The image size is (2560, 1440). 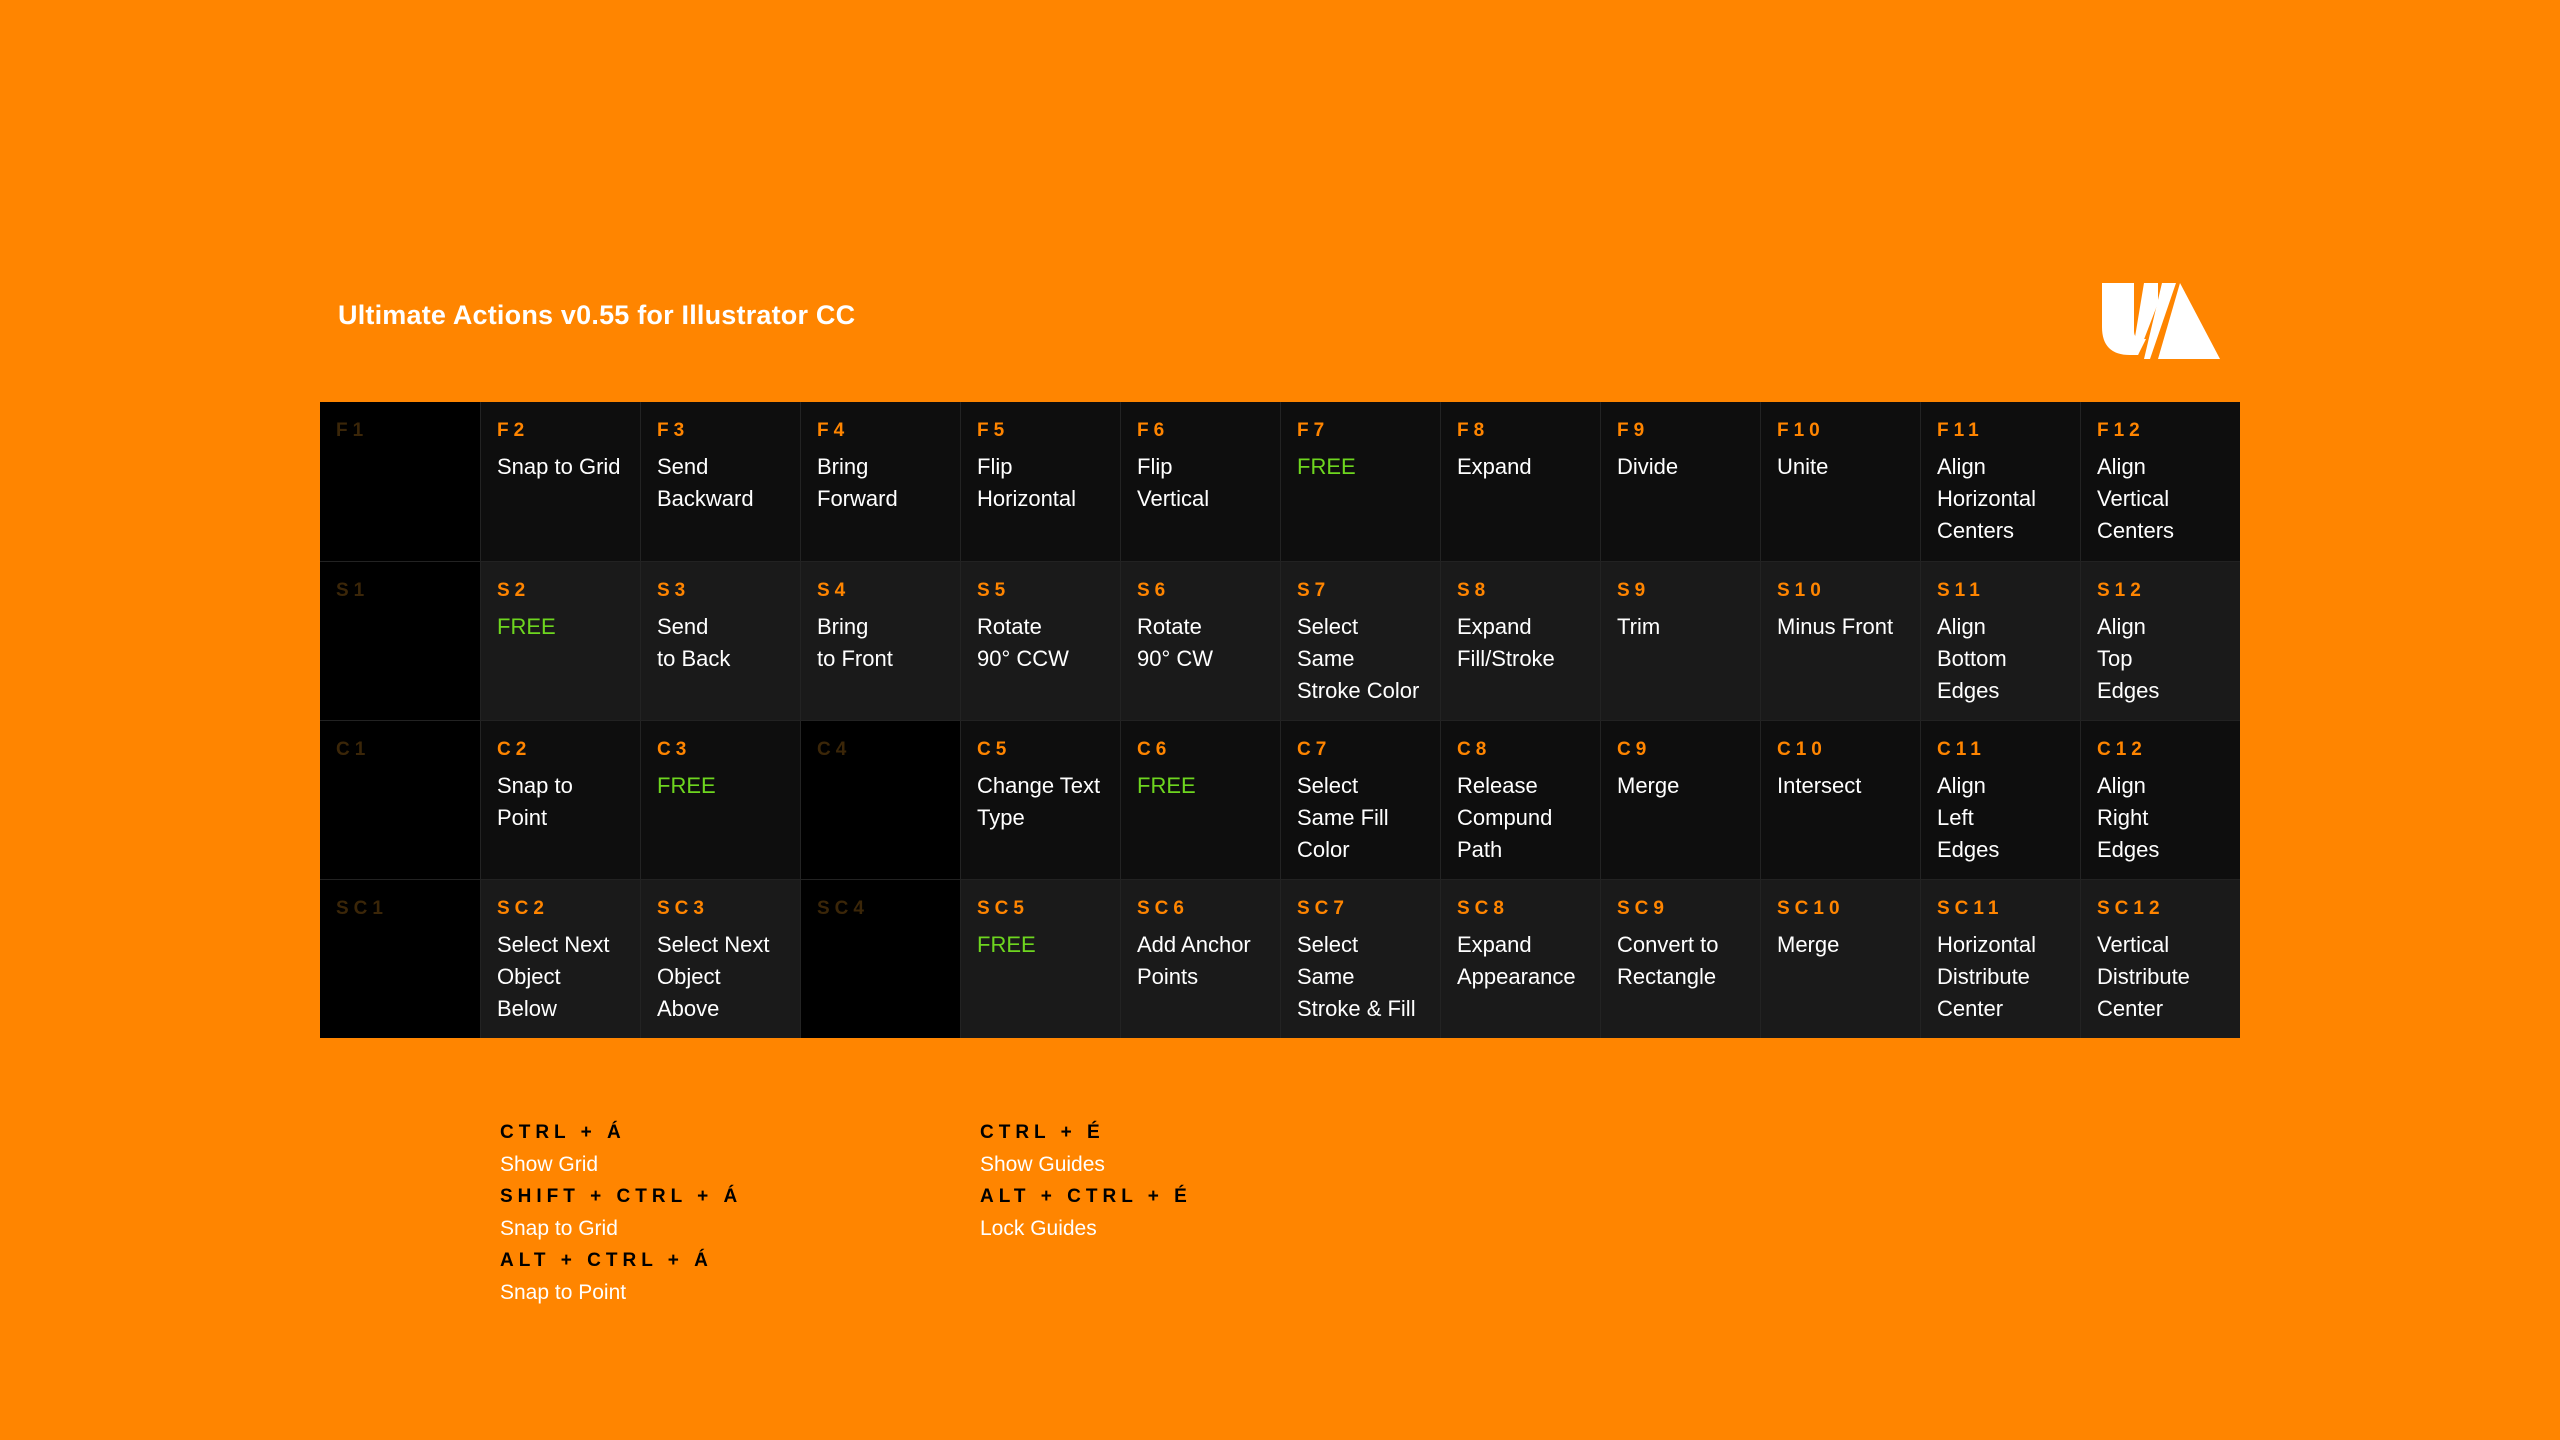 What do you see at coordinates (560, 799) in the screenshot?
I see `shortcut-cell-c2: C2 Snap to Point` at bounding box center [560, 799].